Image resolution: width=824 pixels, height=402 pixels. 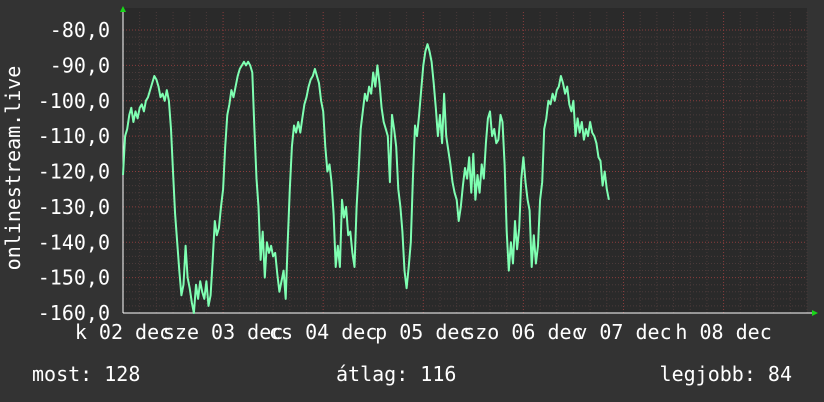 I want to click on x-tick-label: p 05 dec, so click(x=423, y=332).